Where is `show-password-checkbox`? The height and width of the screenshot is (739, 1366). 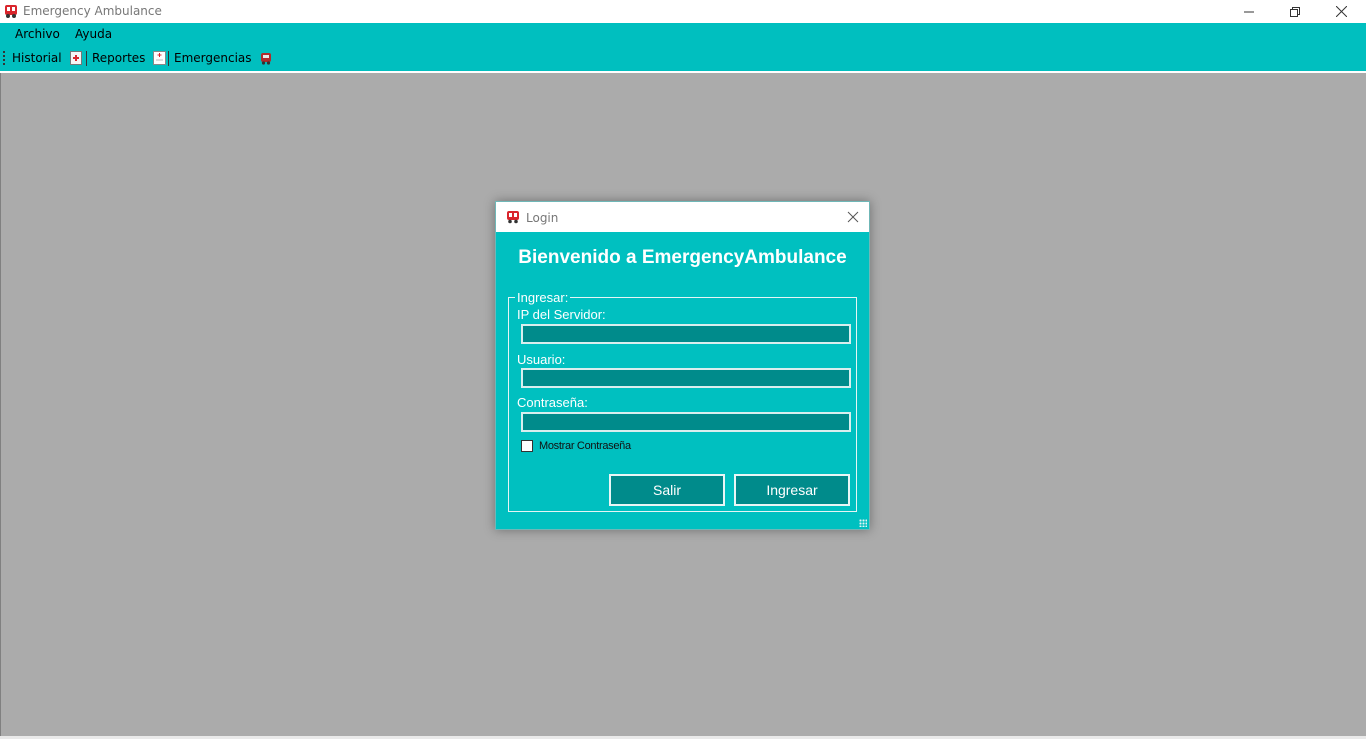
show-password-checkbox is located at coordinates (527, 446).